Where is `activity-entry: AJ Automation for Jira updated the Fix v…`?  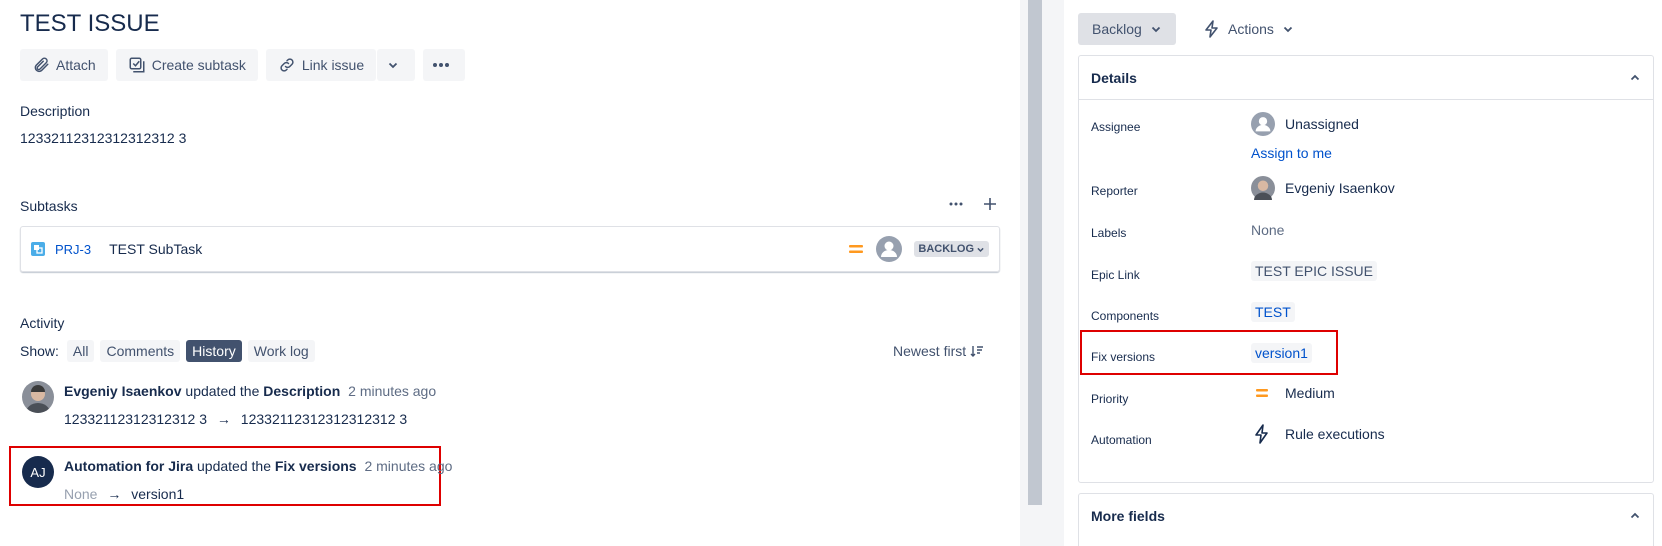
activity-entry: AJ Automation for Jira updated the Fix v… is located at coordinates (236, 481).